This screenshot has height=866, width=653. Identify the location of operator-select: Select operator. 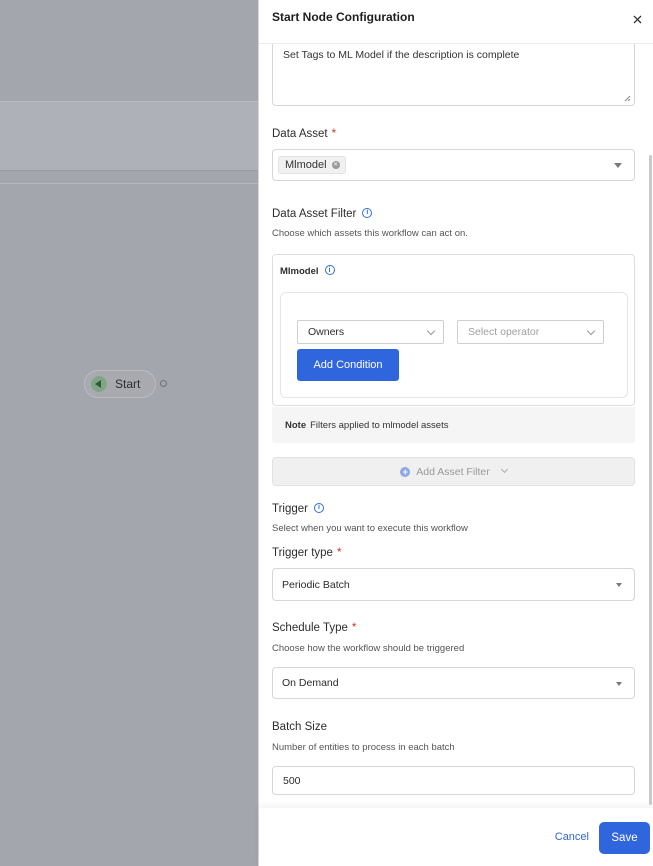
(530, 332).